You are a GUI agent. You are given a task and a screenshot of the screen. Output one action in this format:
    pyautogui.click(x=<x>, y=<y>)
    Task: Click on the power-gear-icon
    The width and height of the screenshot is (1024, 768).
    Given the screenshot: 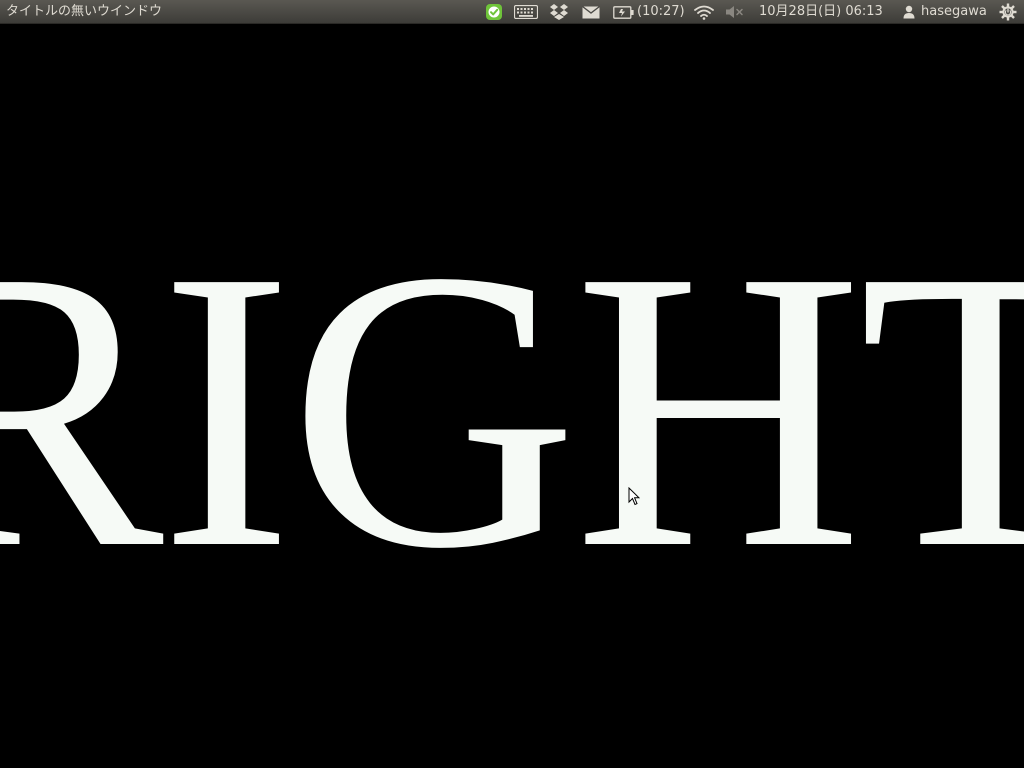 What is the action you would take?
    pyautogui.click(x=1008, y=12)
    